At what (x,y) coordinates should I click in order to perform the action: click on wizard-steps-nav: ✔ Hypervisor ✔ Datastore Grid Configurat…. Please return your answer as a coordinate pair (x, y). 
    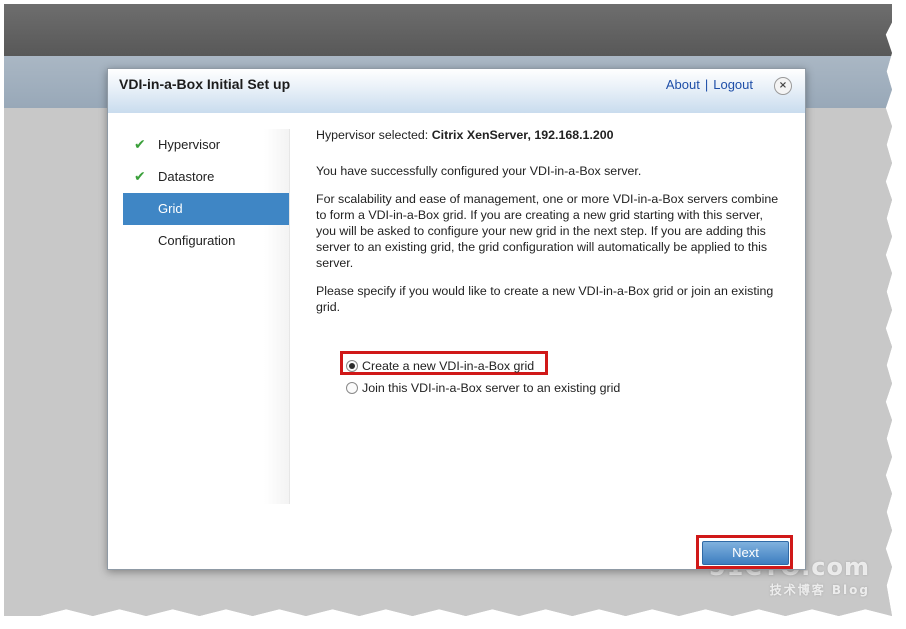
    Looking at the image, I should click on (206, 316).